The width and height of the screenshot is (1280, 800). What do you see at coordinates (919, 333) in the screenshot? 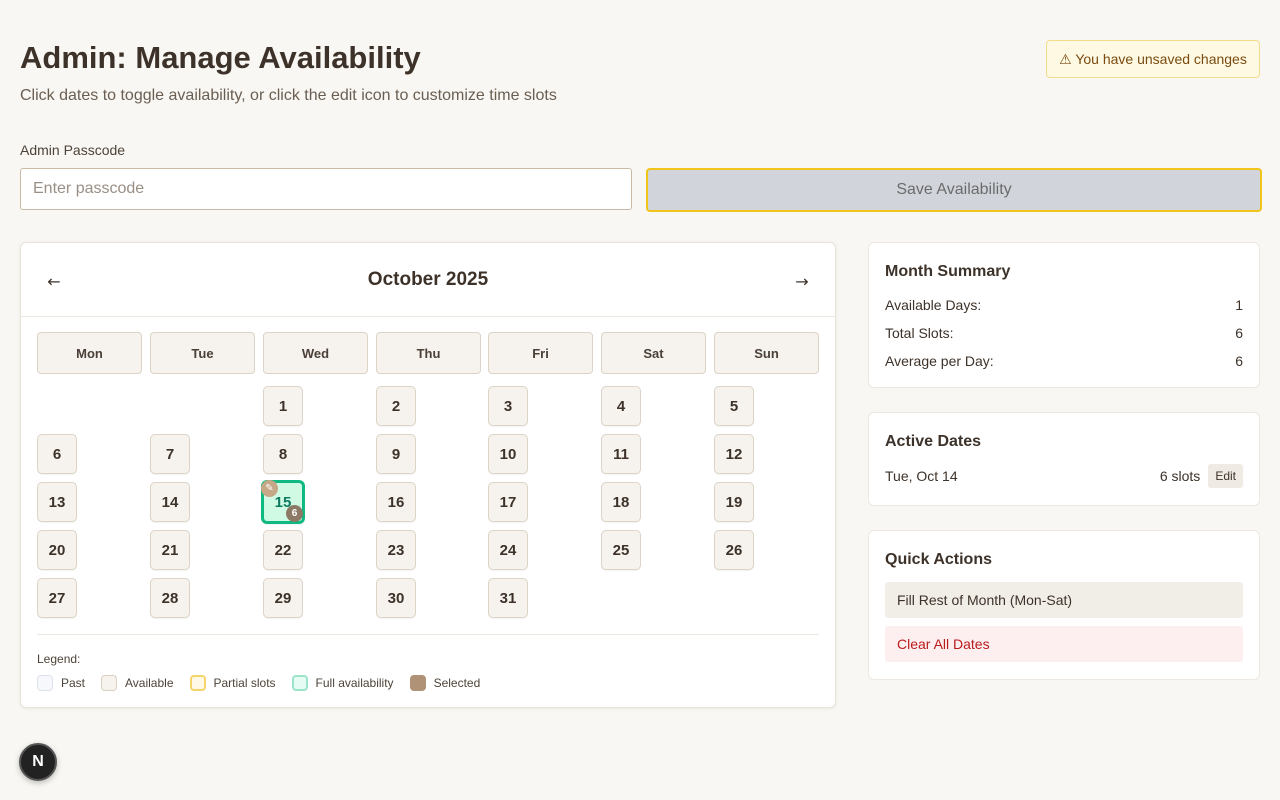
I see `summary-label: Total Slots:` at bounding box center [919, 333].